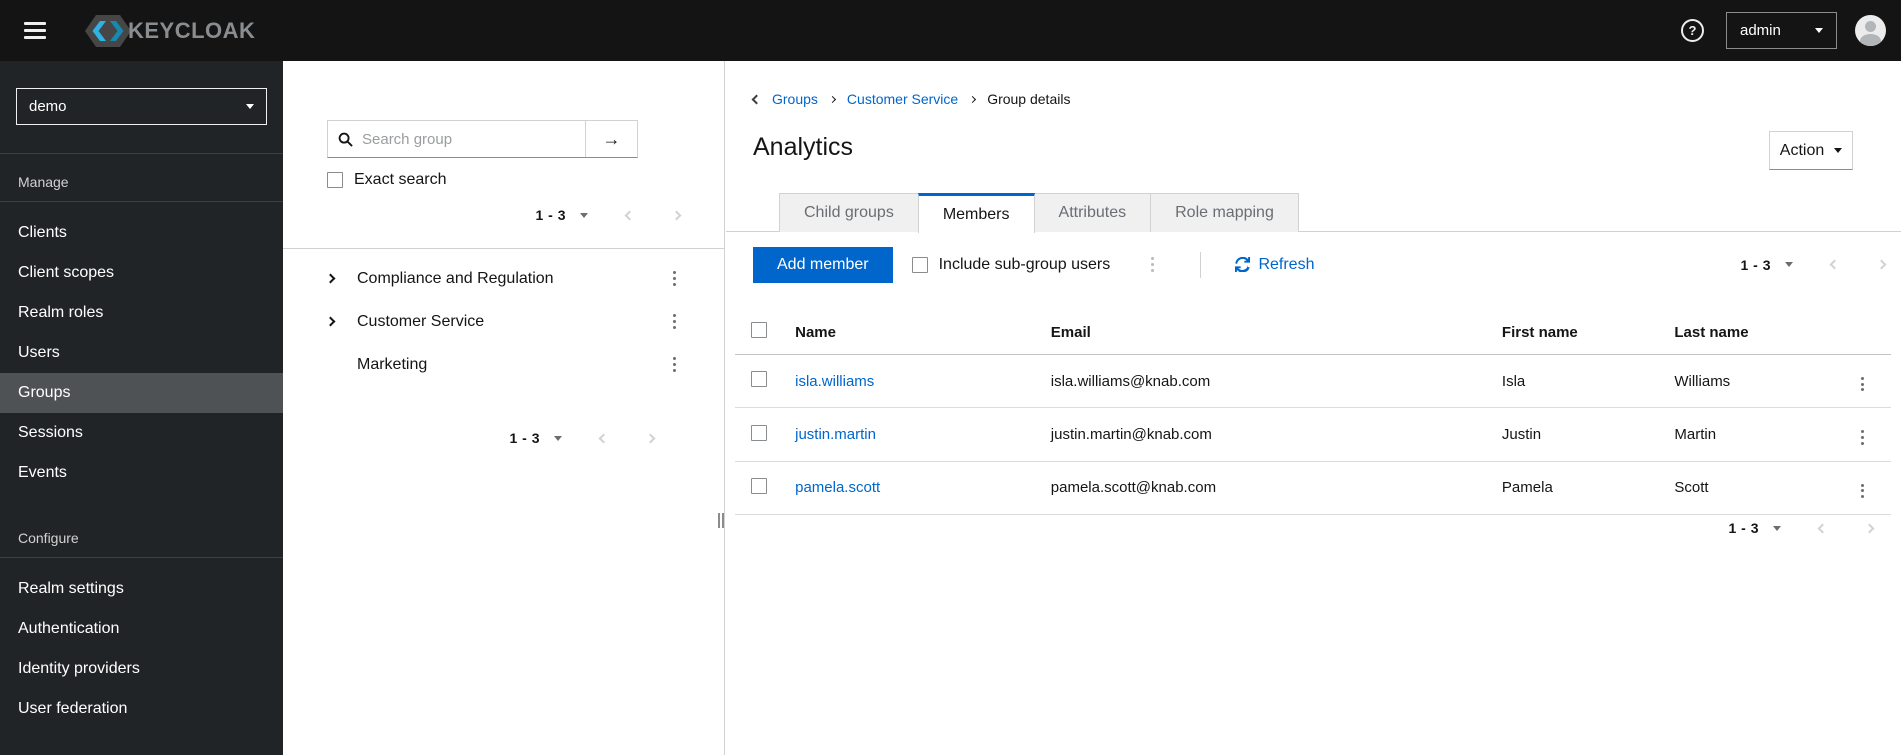  Describe the element at coordinates (141, 629) in the screenshot. I see `sidebar-item-authentication: Authentication` at that location.